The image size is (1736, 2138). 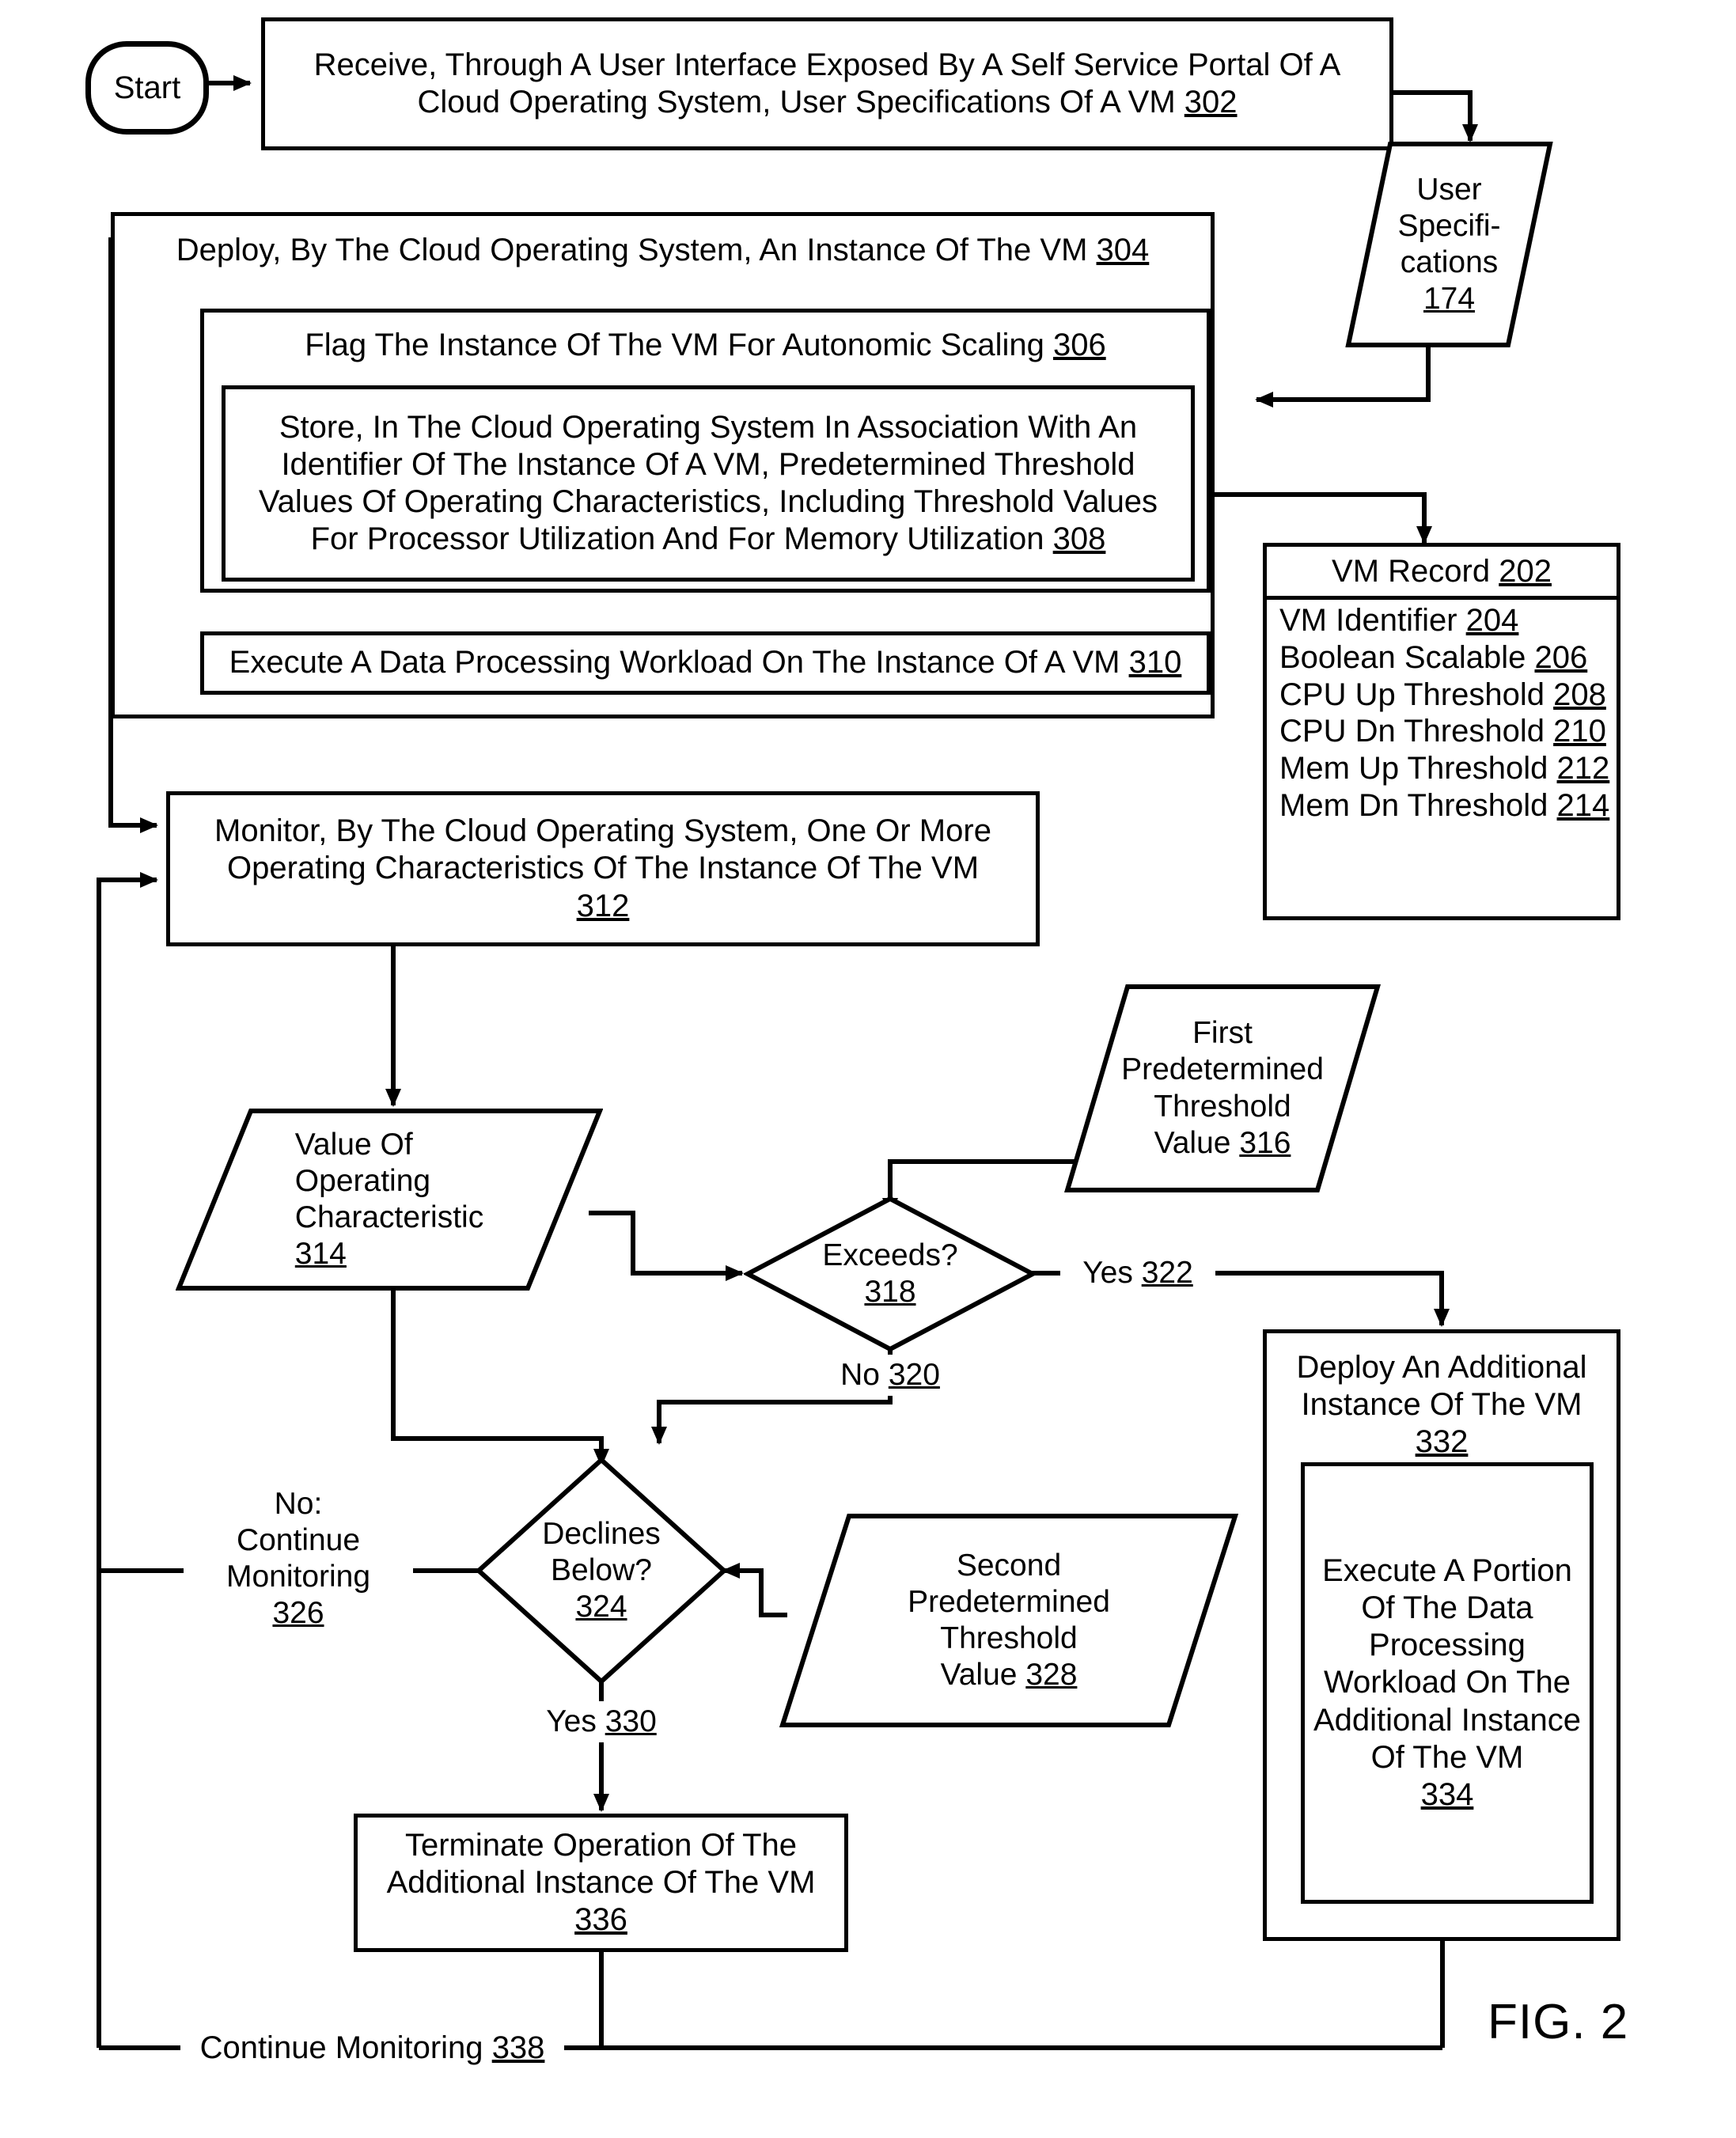 What do you see at coordinates (1449, 299) in the screenshot?
I see `user-specs-ref: 174` at bounding box center [1449, 299].